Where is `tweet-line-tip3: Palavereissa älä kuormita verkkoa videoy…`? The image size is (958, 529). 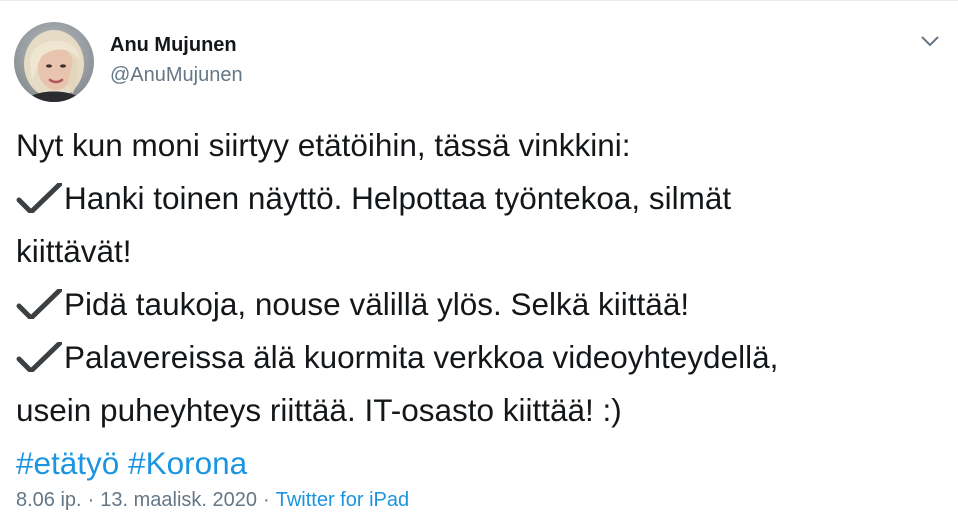 tweet-line-tip3: Palavereissa älä kuormita verkkoa videoy… is located at coordinates (481, 357).